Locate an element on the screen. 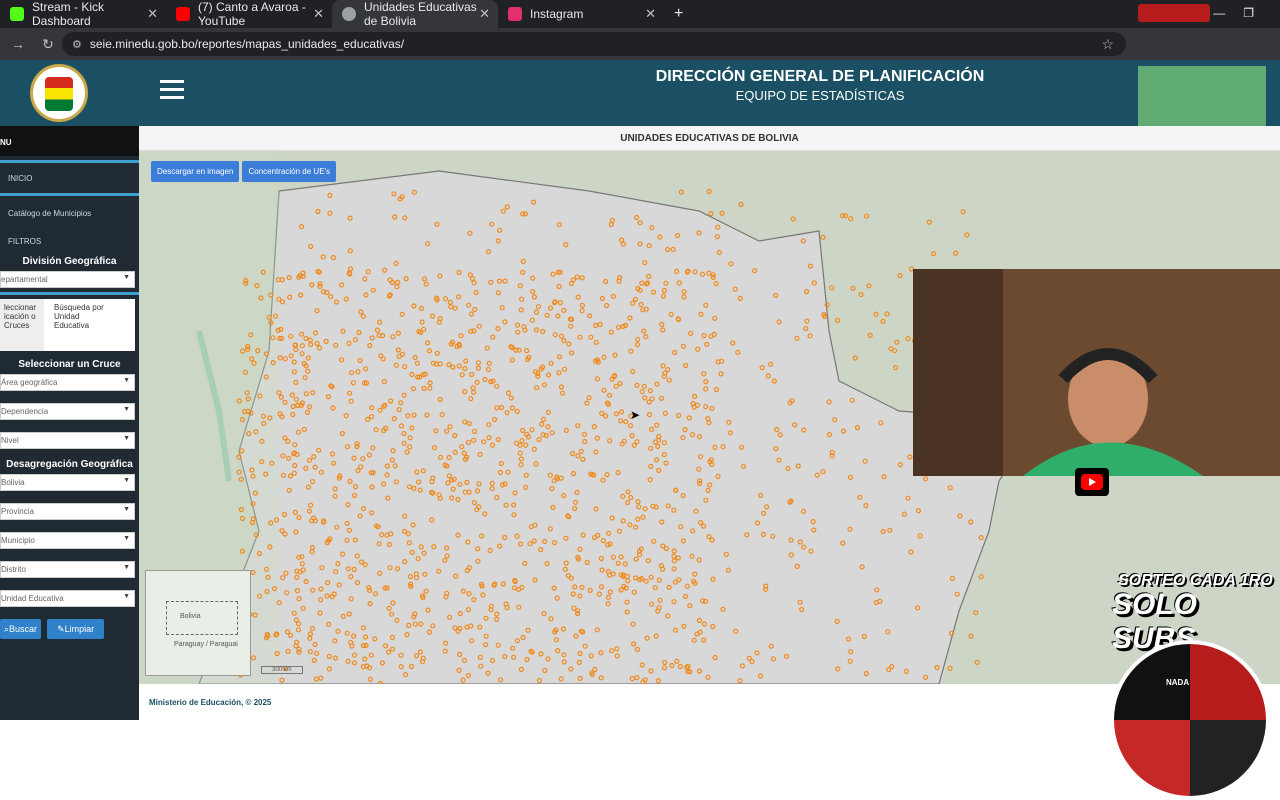 This screenshot has height=800, width=1280. map-scale: 300 km is located at coordinates (282, 670).